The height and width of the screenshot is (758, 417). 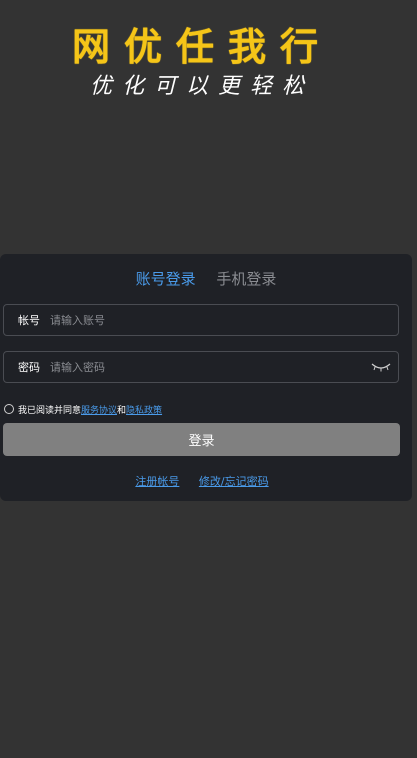 What do you see at coordinates (246, 278) in the screenshot?
I see `tab-phone-login: 手机登录` at bounding box center [246, 278].